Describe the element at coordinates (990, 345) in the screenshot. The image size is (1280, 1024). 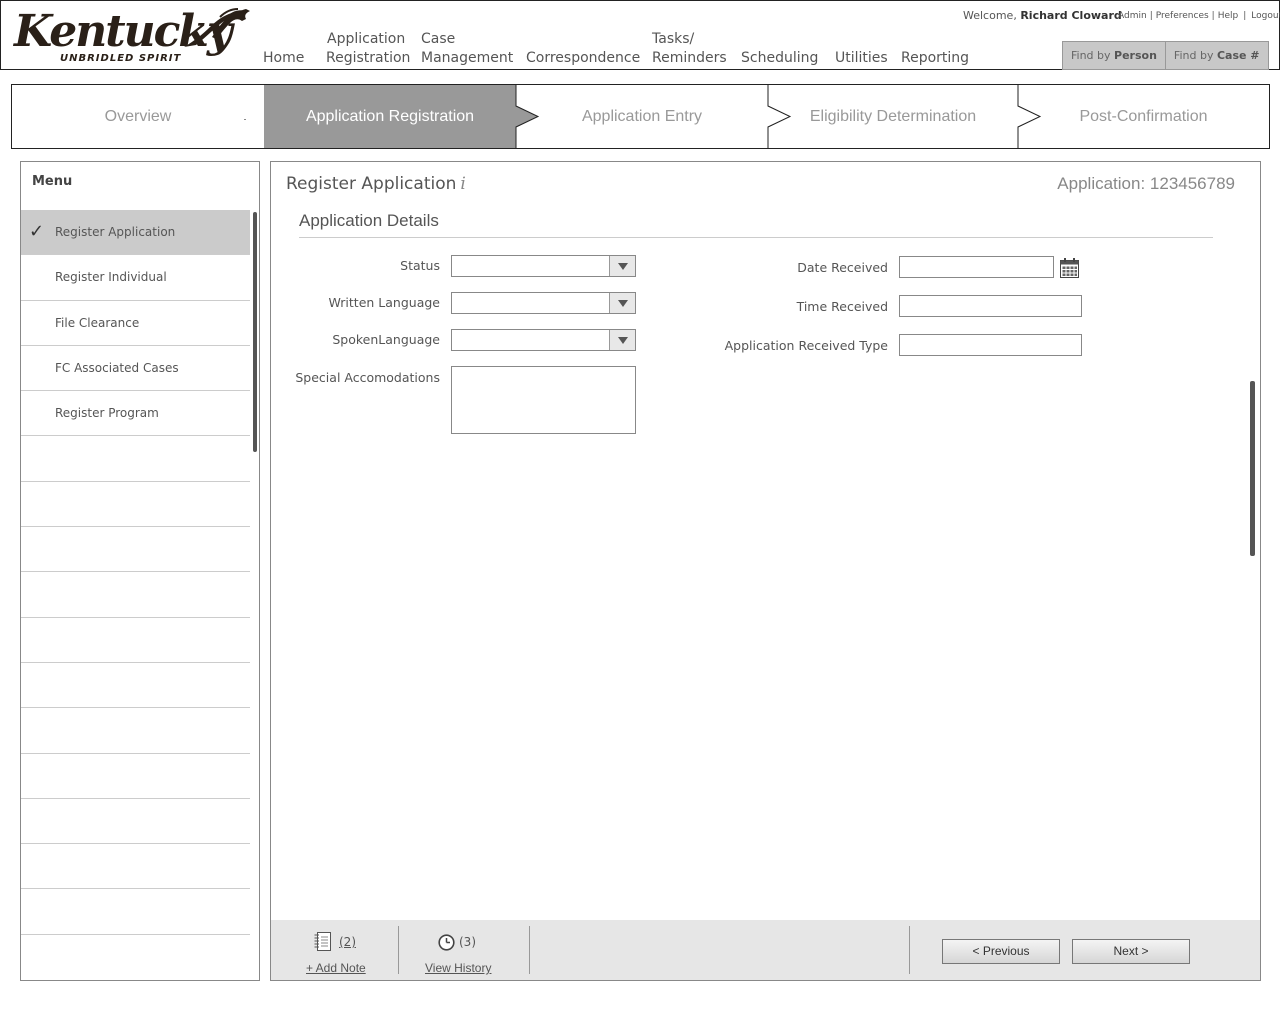
I see `application-received-type-input` at that location.